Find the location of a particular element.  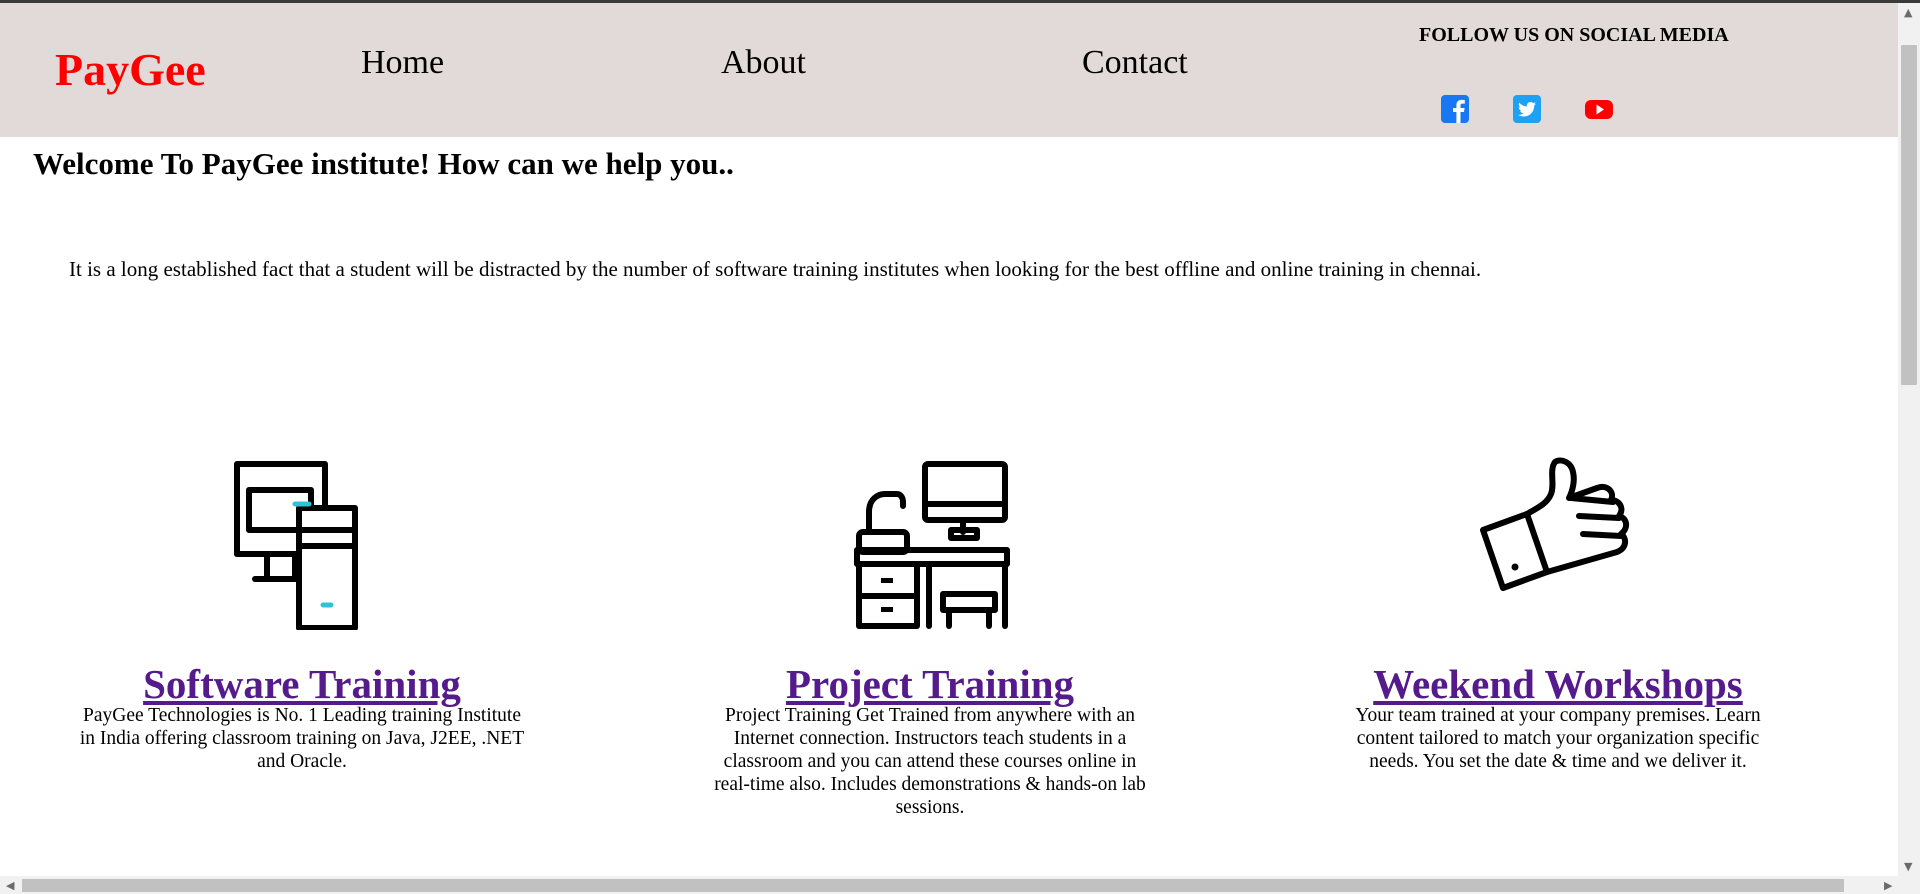

desk-workstation-icon is located at coordinates (932, 545).